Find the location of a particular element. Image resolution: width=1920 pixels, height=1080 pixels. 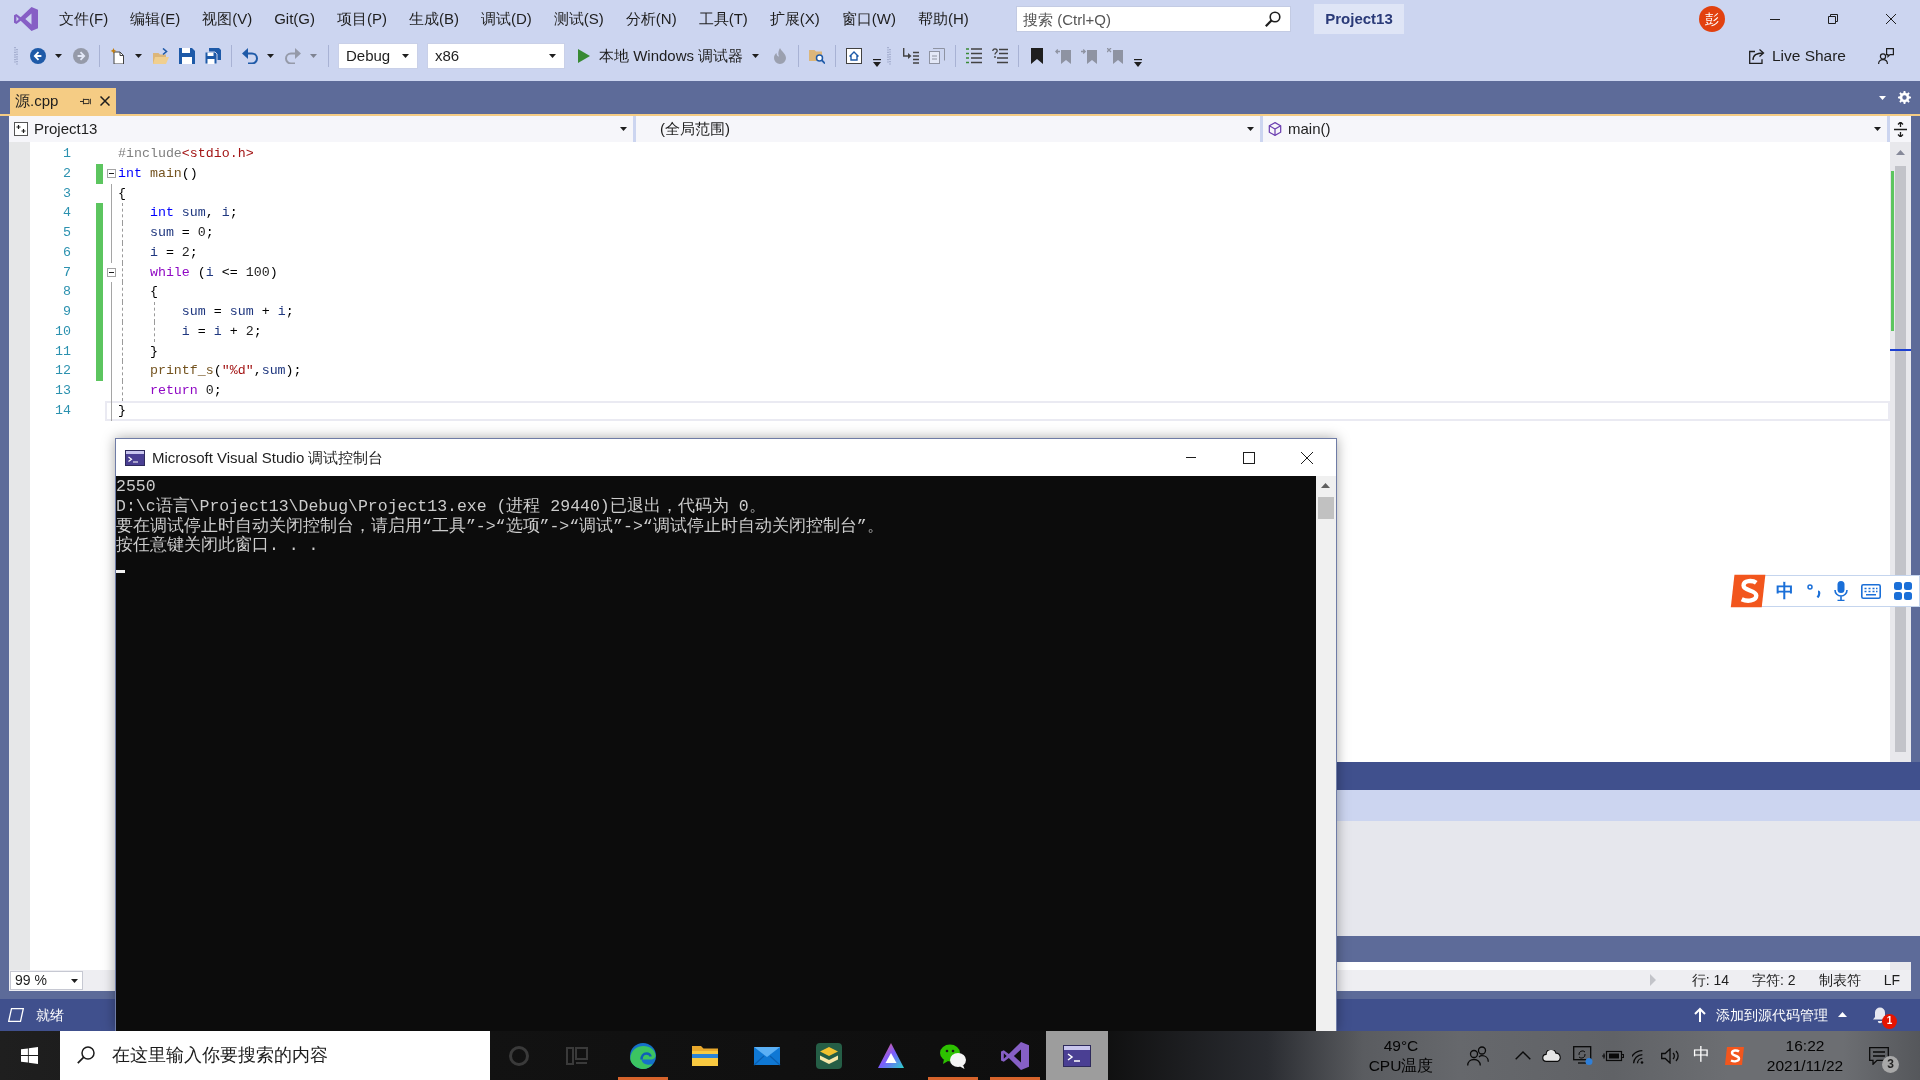

line-indicator: 行: 14 is located at coordinates (1710, 980).